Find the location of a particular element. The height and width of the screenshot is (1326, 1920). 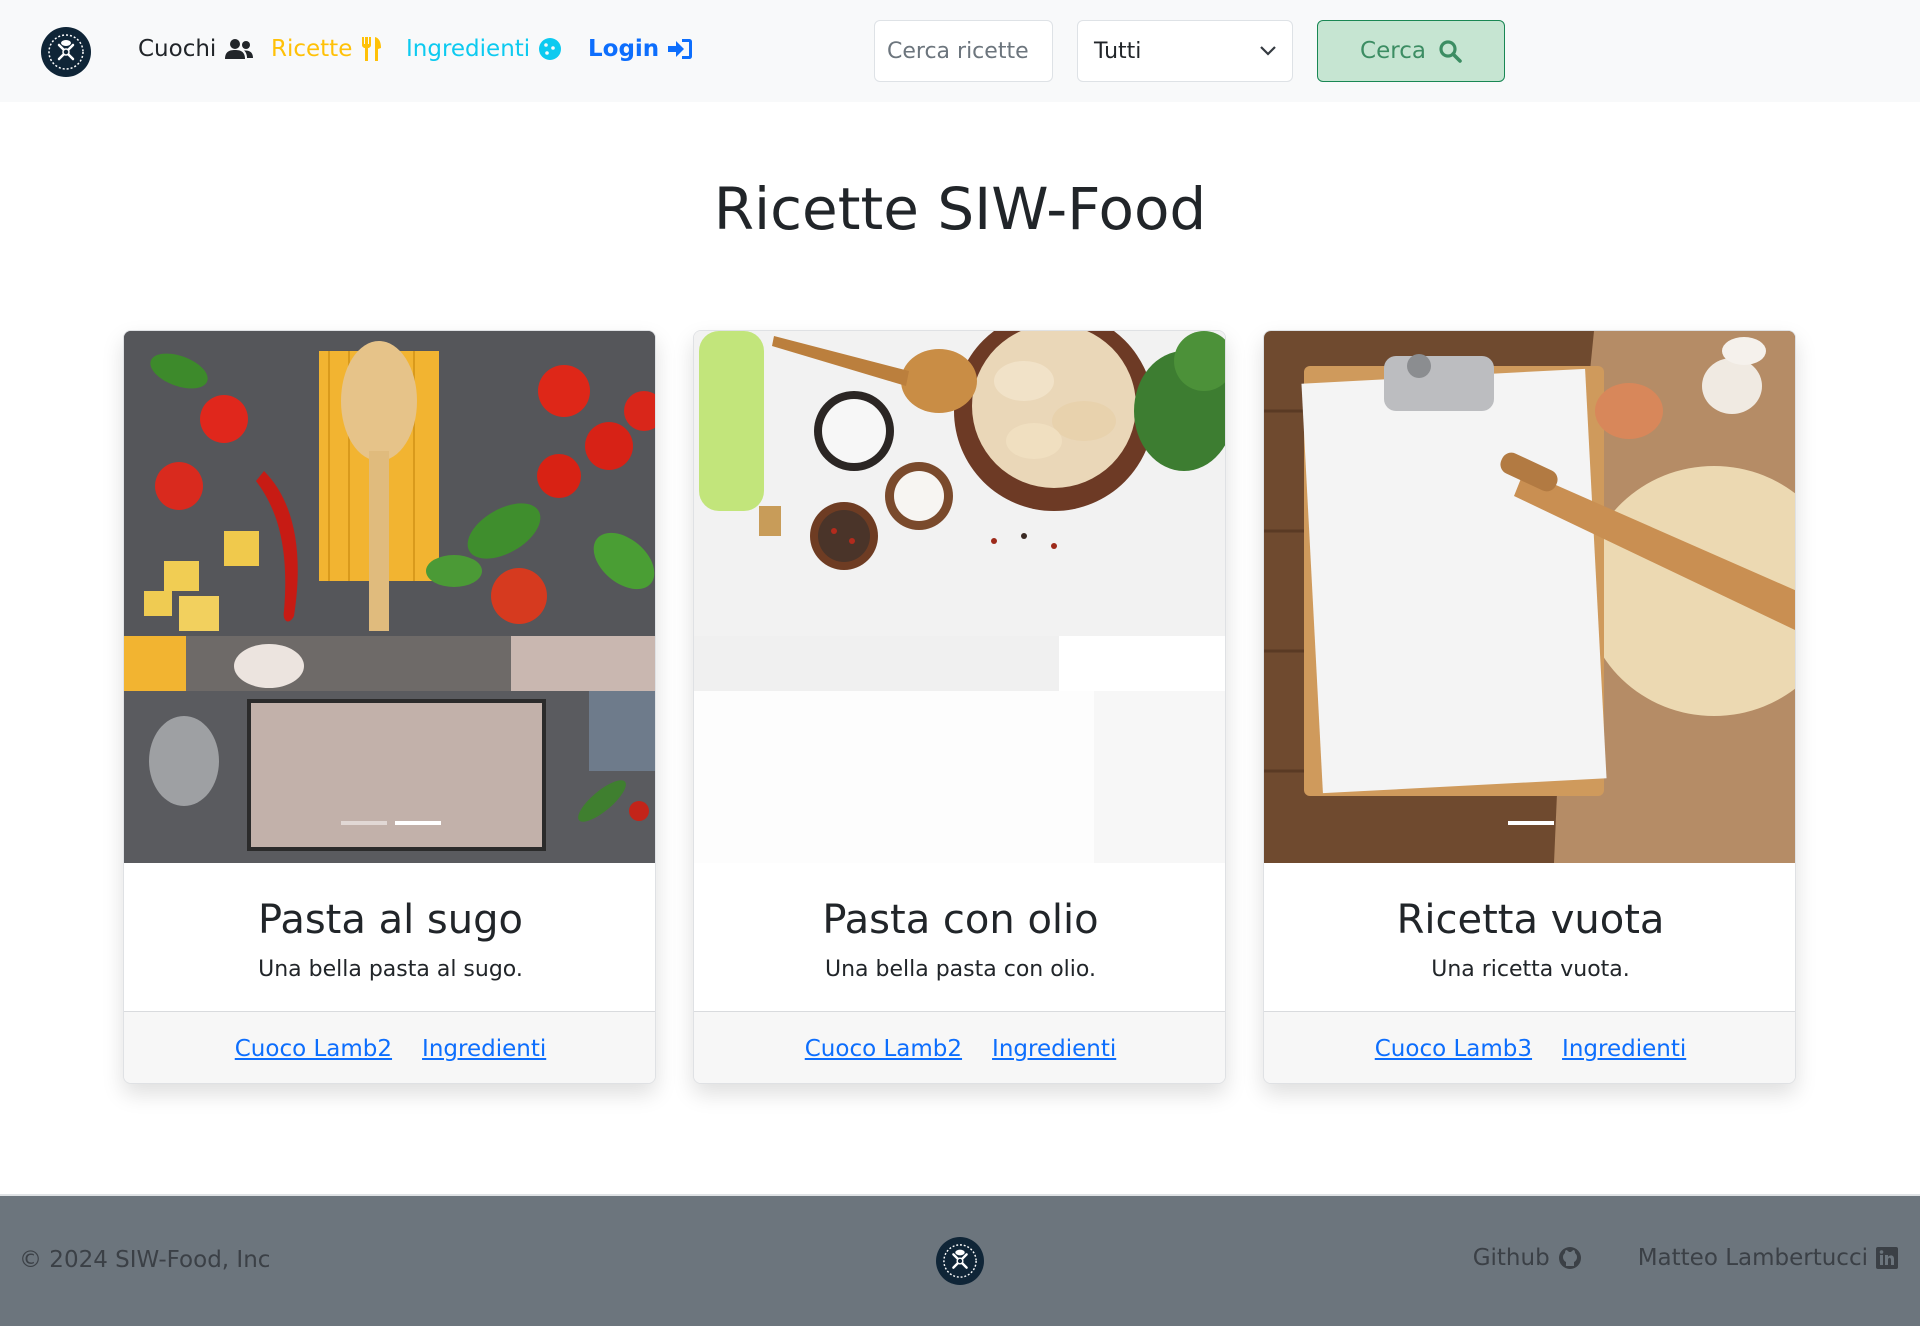

nav-item-cuochi: Cuochi is located at coordinates (196, 49).